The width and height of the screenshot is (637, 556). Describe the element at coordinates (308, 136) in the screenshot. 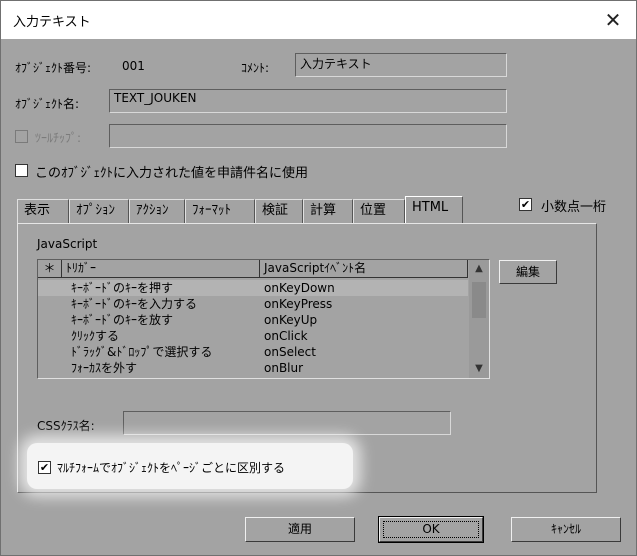

I see `tooltip-field` at that location.